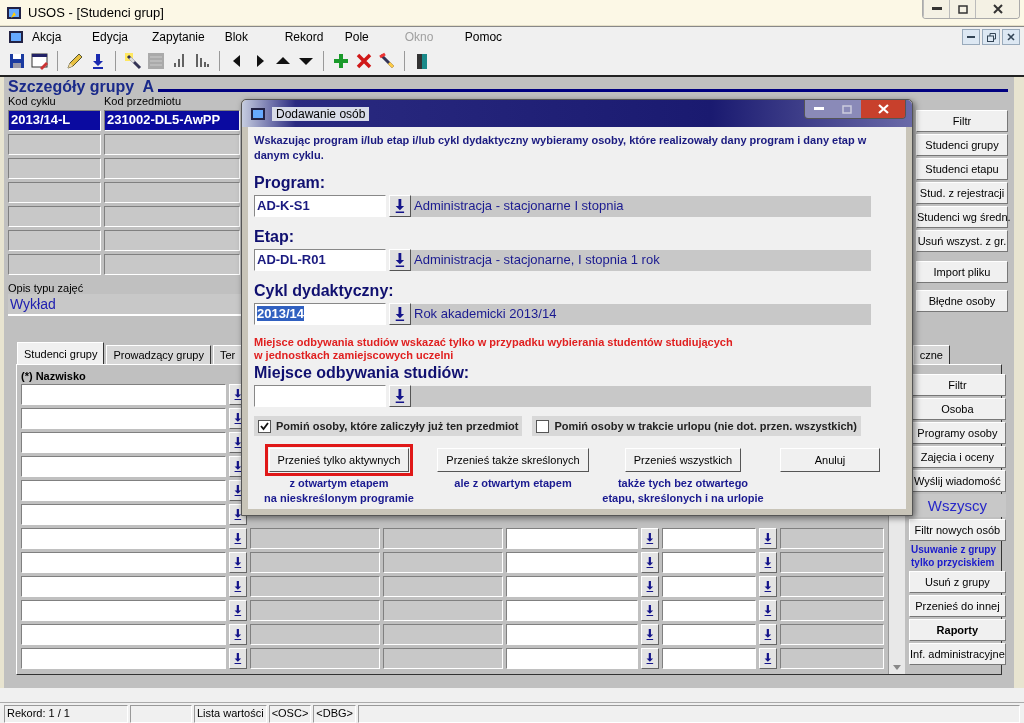 This screenshot has height=723, width=1024. I want to click on tab: czne, so click(931, 354).